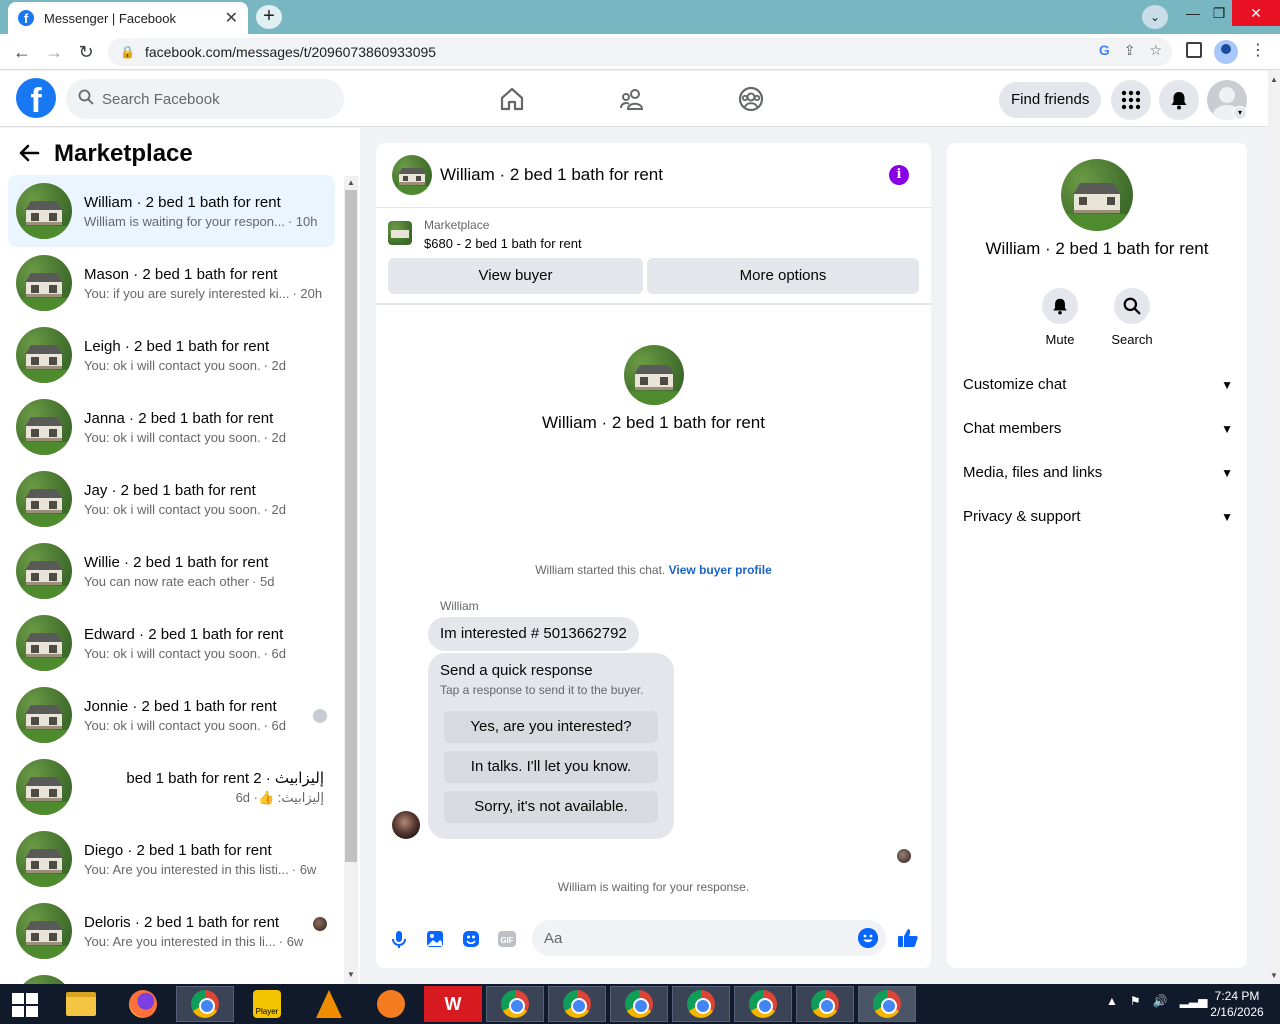  I want to click on message-input, so click(709, 938).